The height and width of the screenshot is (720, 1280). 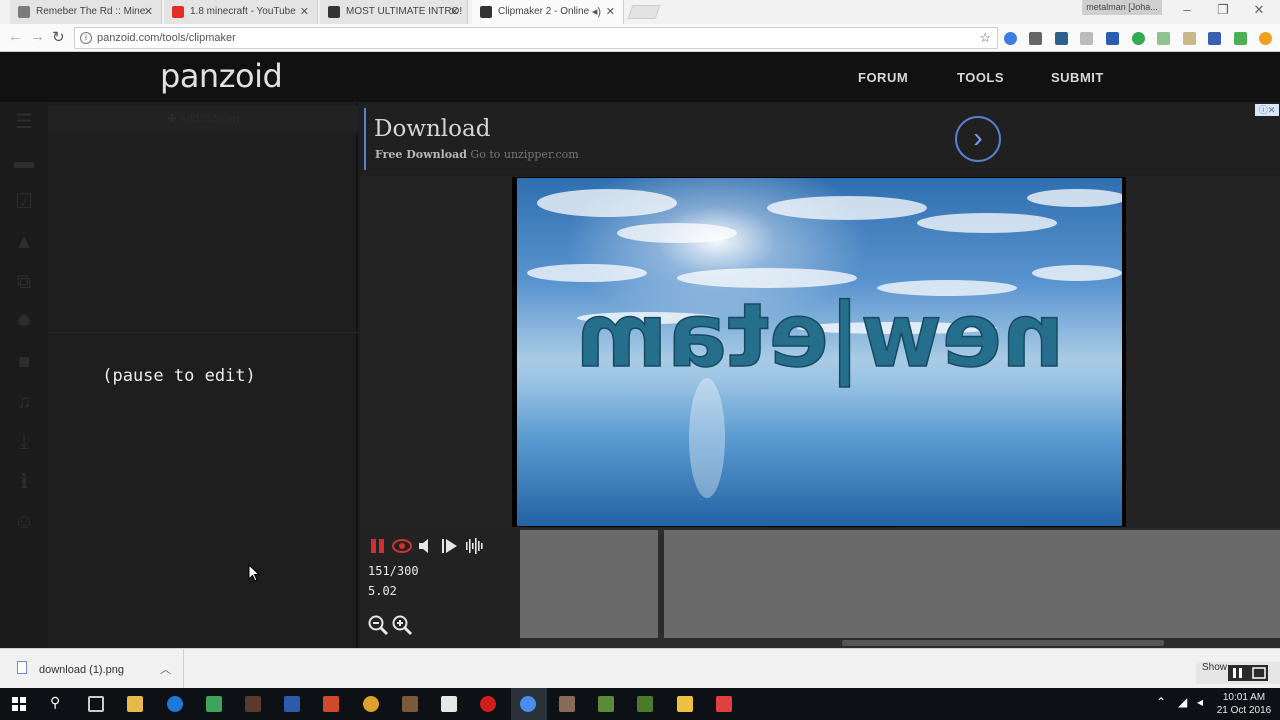 I want to click on browser-tab-2: 1.8 minecraft - YouTube ✕, so click(x=241, y=12).